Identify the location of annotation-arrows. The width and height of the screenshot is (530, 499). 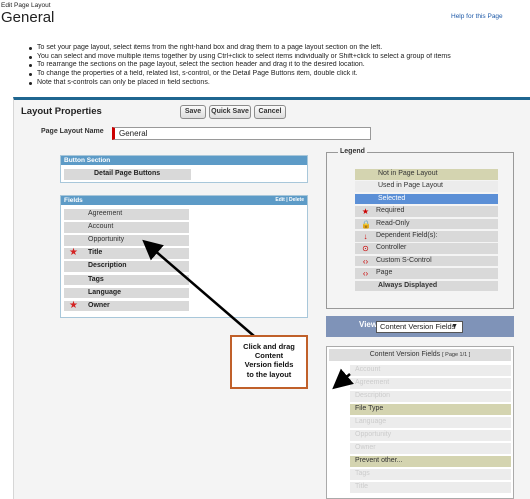
(248, 314).